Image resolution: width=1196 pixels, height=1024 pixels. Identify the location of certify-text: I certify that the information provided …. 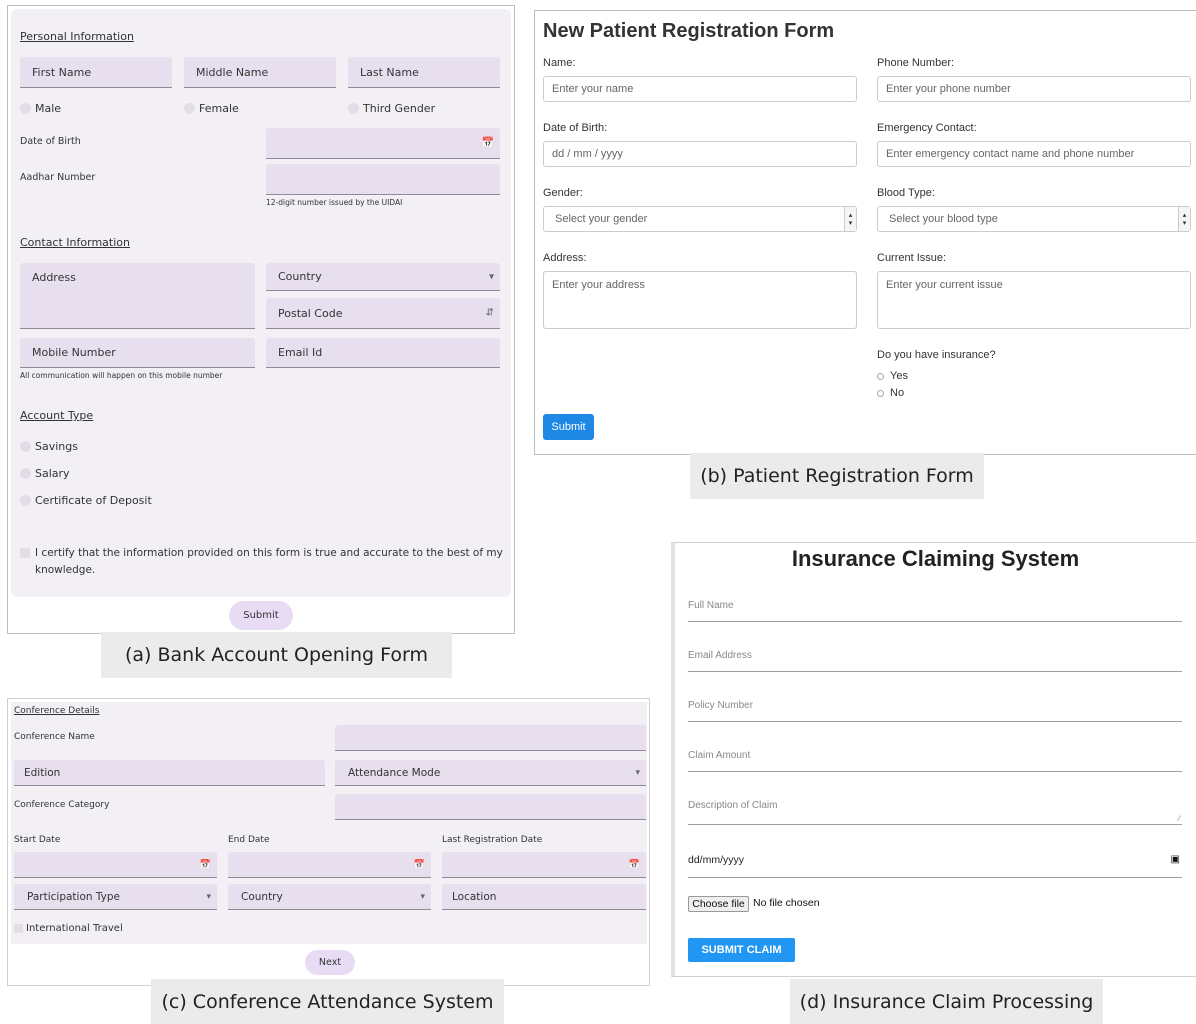
(269, 561).